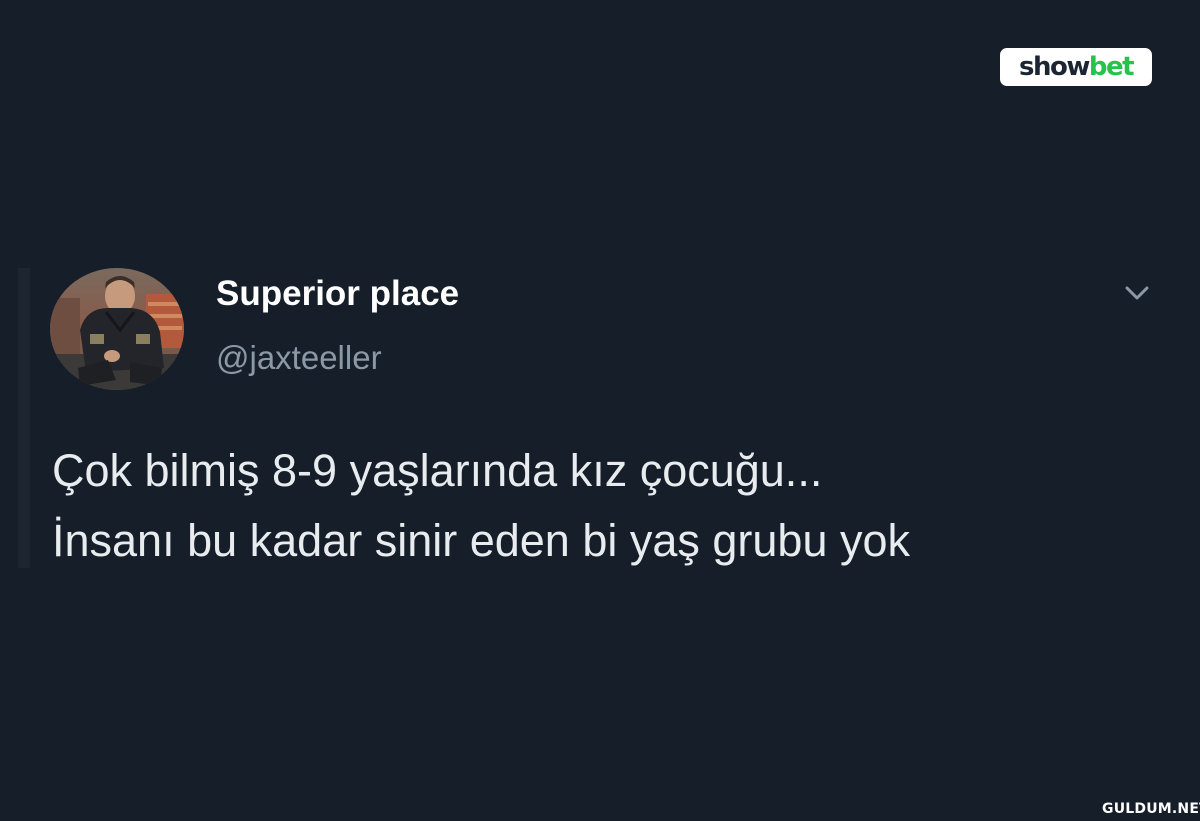 The image size is (1200, 821). I want to click on site-watermark: GULDUM.NET, so click(1151, 809).